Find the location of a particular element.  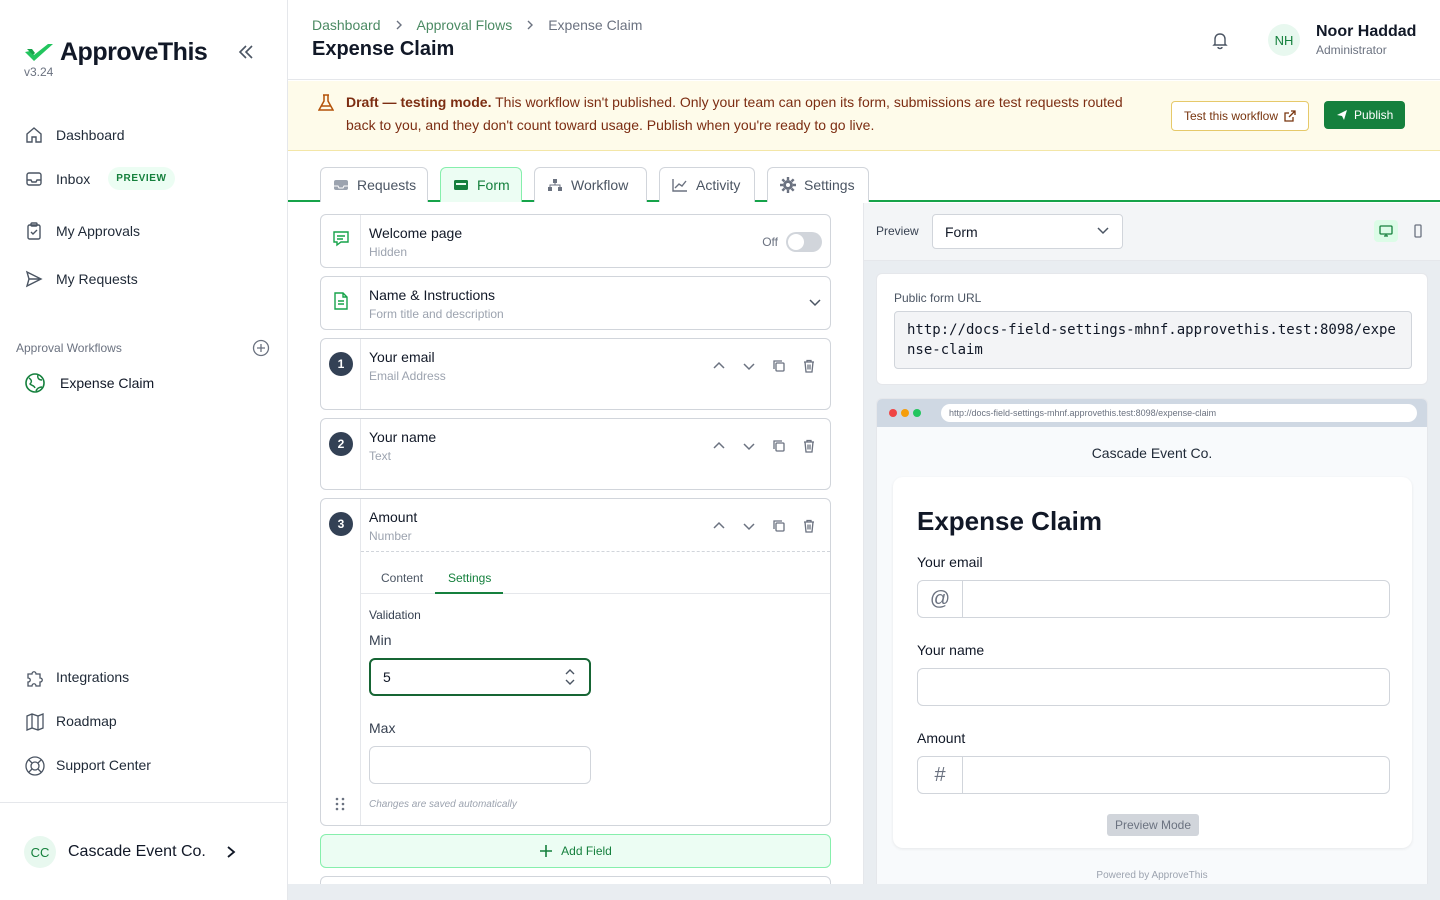

tab-label: Requests is located at coordinates (387, 185).